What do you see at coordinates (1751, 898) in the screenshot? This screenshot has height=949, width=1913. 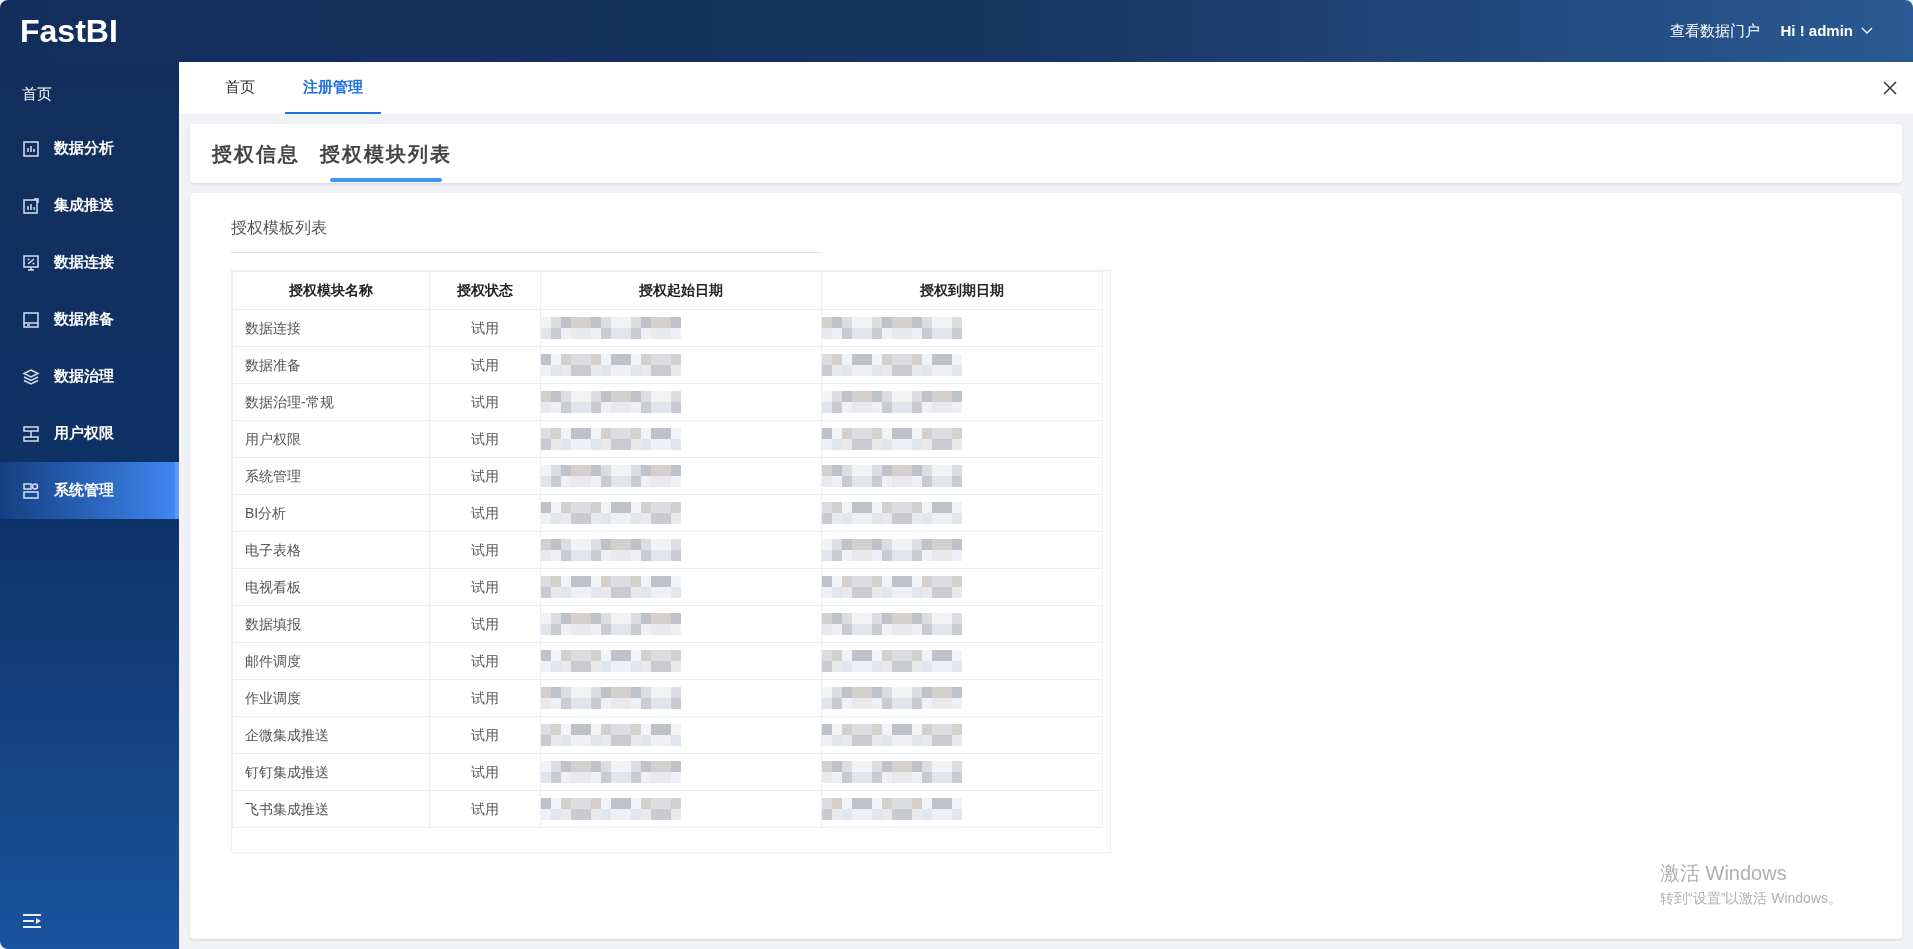 I see `activation-hint: 转到“设置”以激活 Windows。` at bounding box center [1751, 898].